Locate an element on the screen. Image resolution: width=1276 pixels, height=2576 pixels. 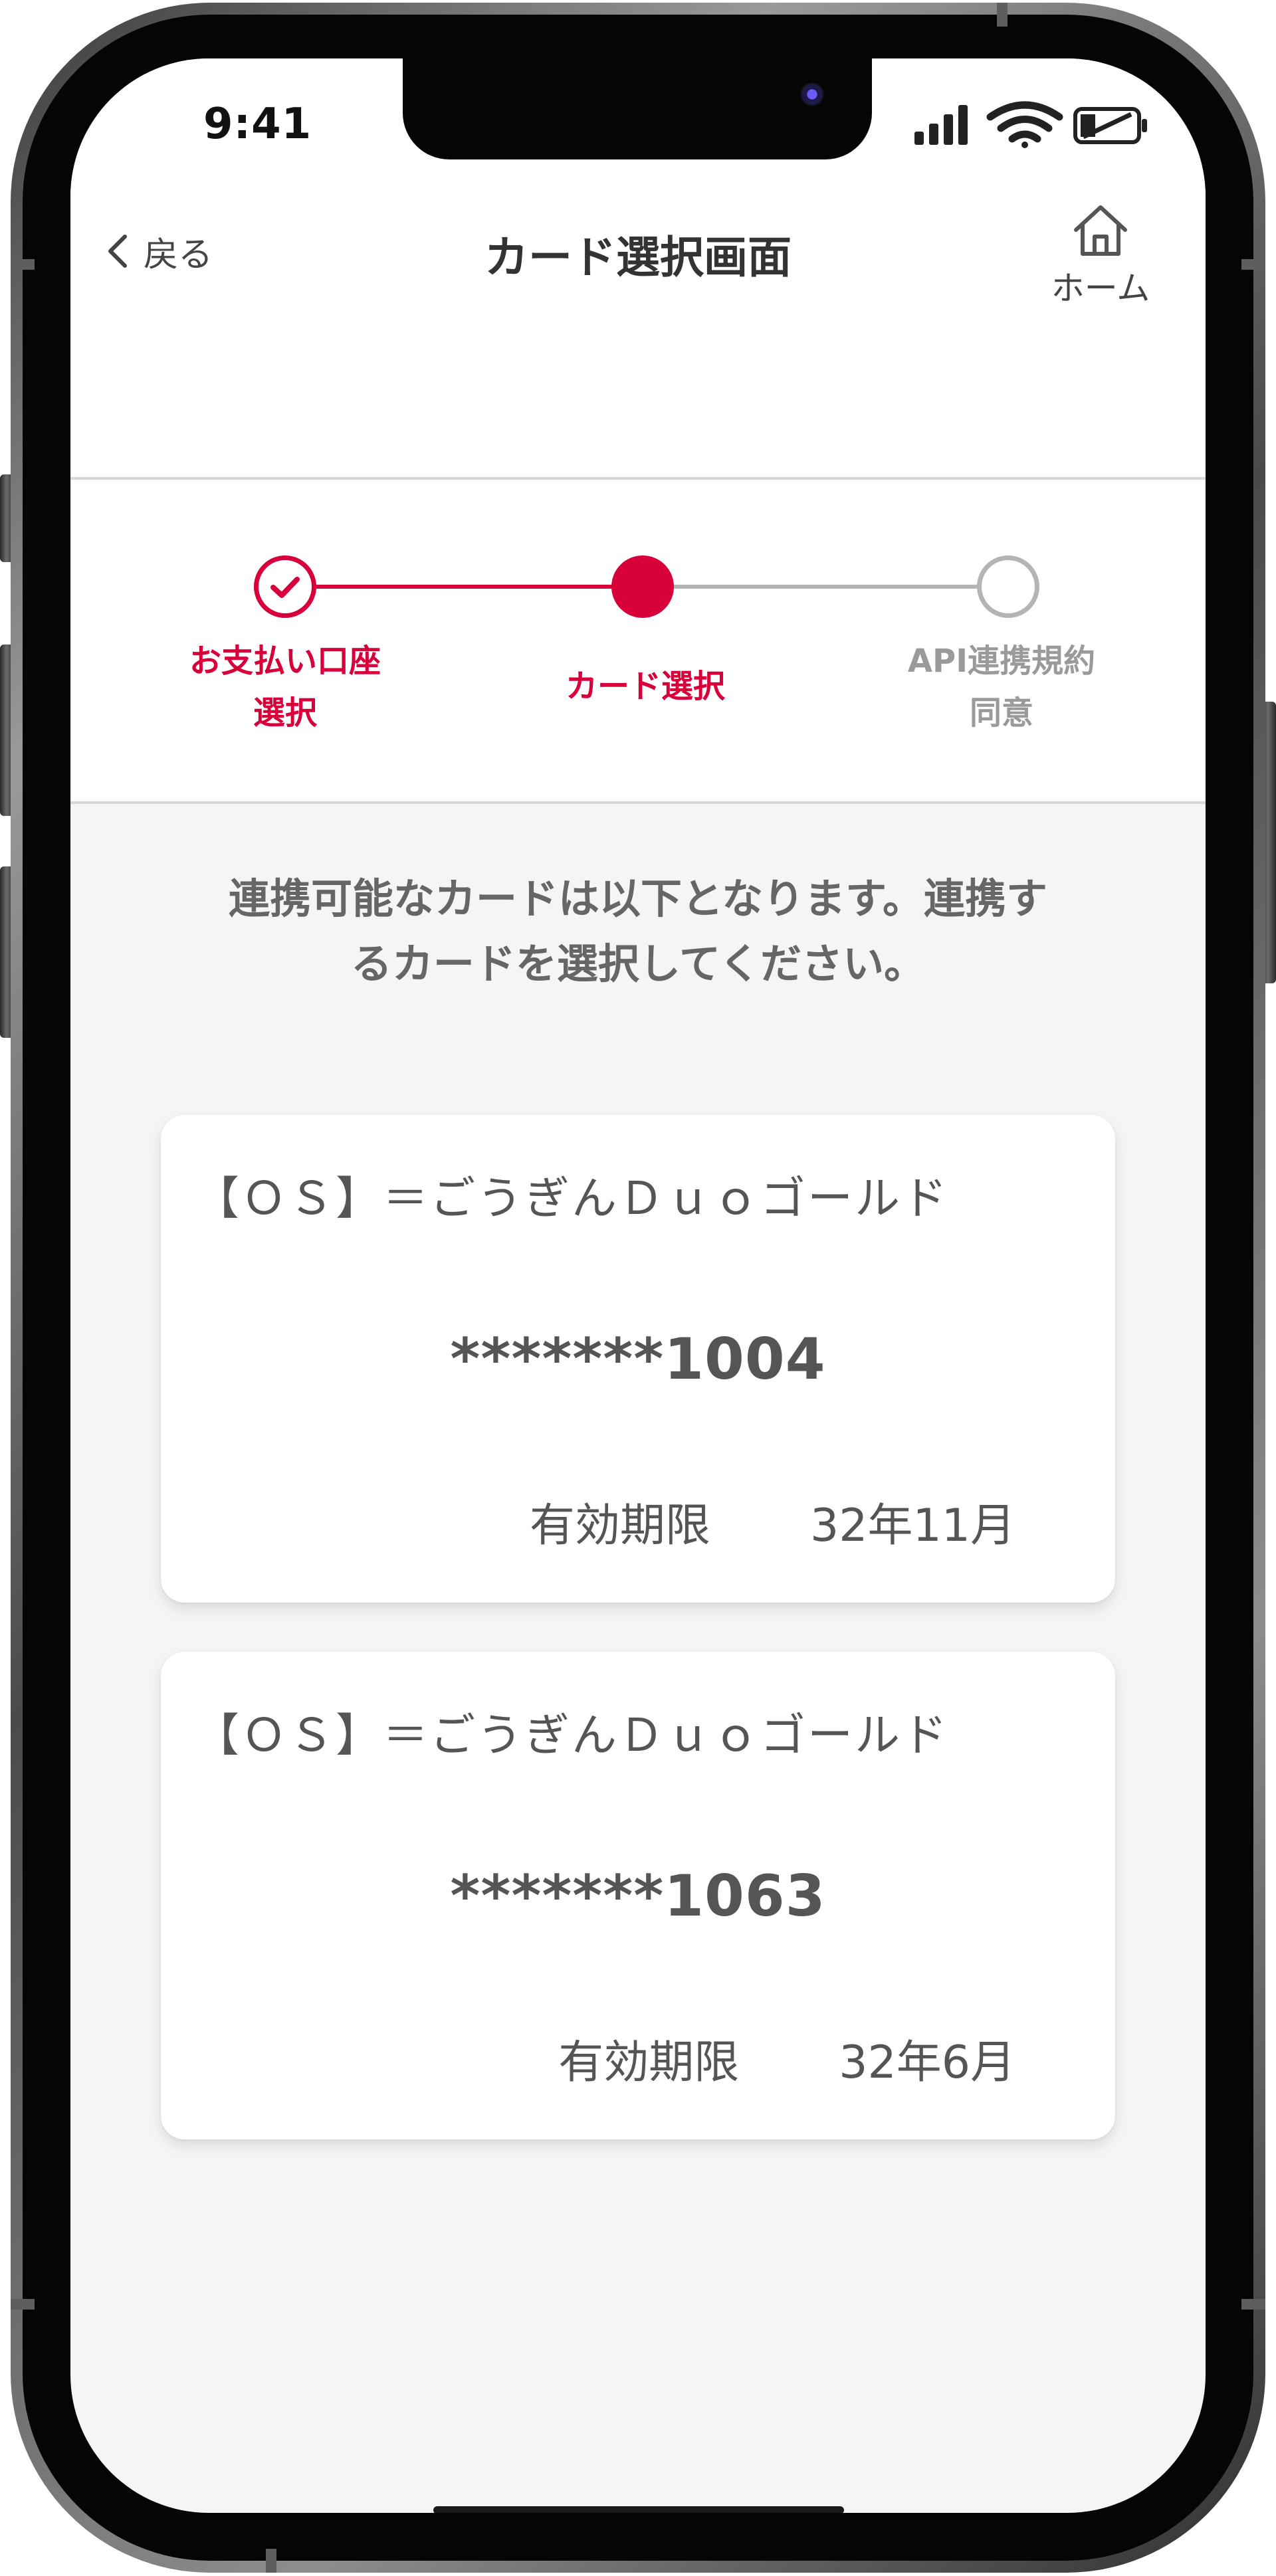
chevron-left-icon is located at coordinates (117, 251).